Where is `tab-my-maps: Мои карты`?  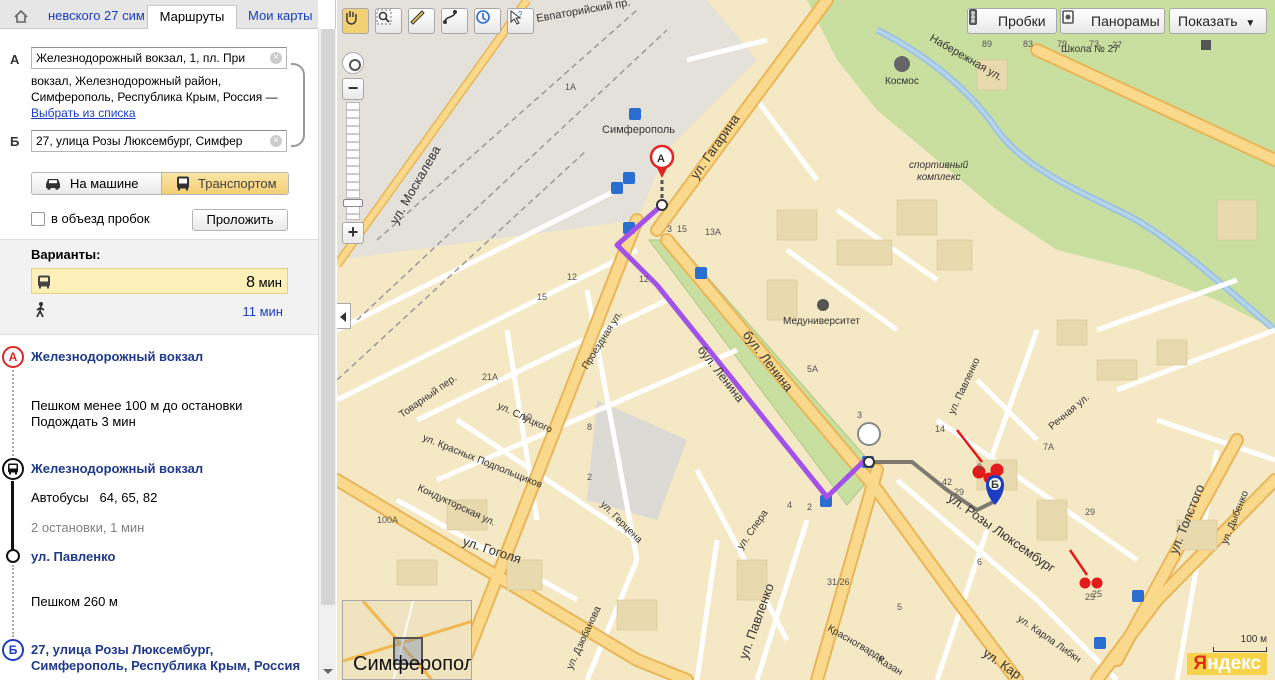
tab-my-maps: Мои карты is located at coordinates (280, 17).